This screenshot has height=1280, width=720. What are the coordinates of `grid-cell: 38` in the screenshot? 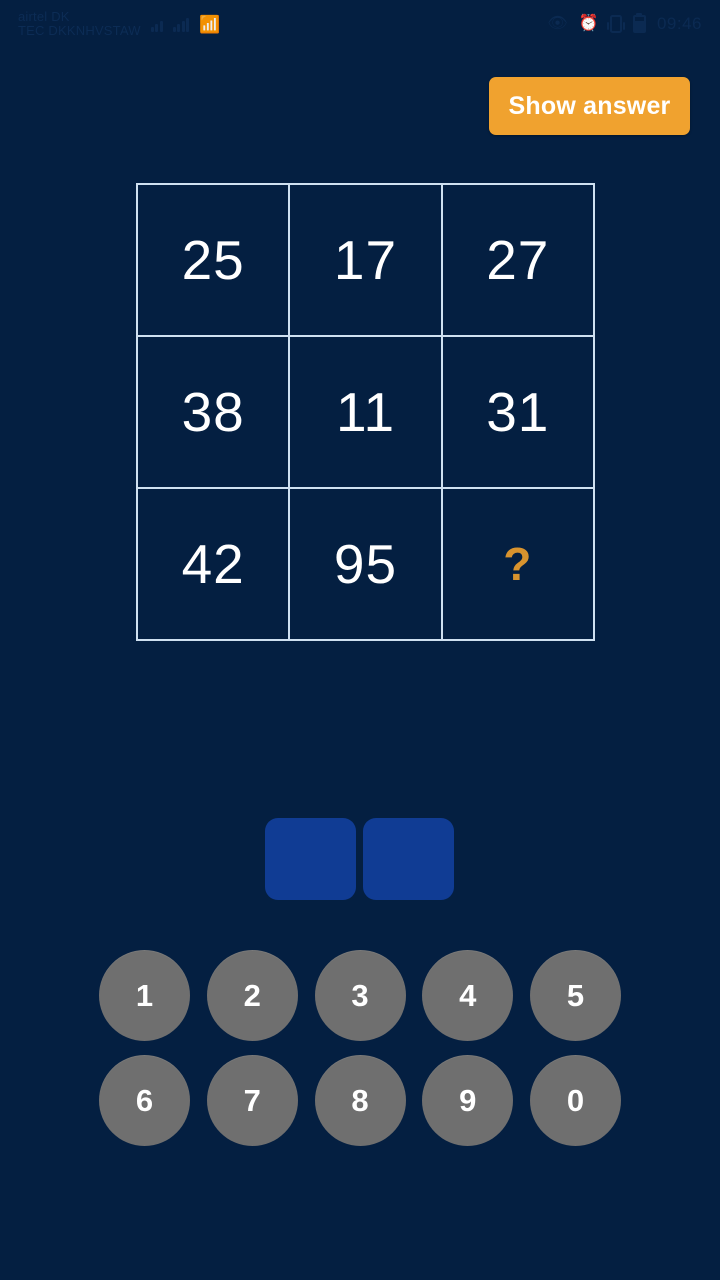 It's located at (214, 413).